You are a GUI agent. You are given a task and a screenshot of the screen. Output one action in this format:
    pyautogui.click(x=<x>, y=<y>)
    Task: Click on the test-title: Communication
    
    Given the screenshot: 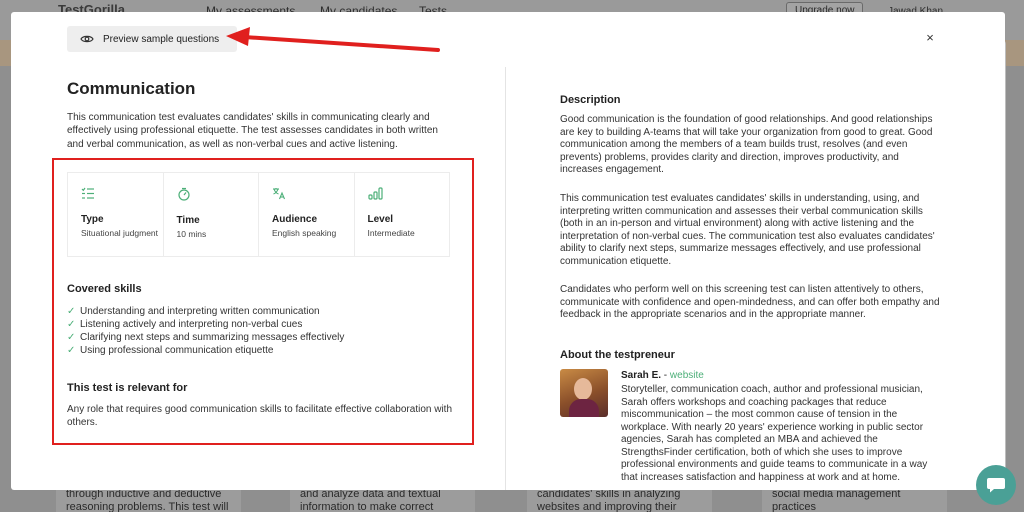 What is the action you would take?
    pyautogui.click(x=131, y=88)
    